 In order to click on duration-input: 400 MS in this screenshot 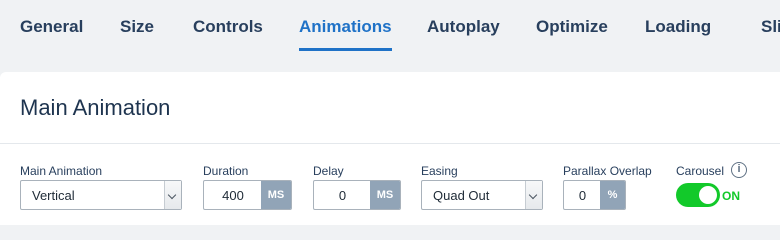, I will do `click(247, 195)`.